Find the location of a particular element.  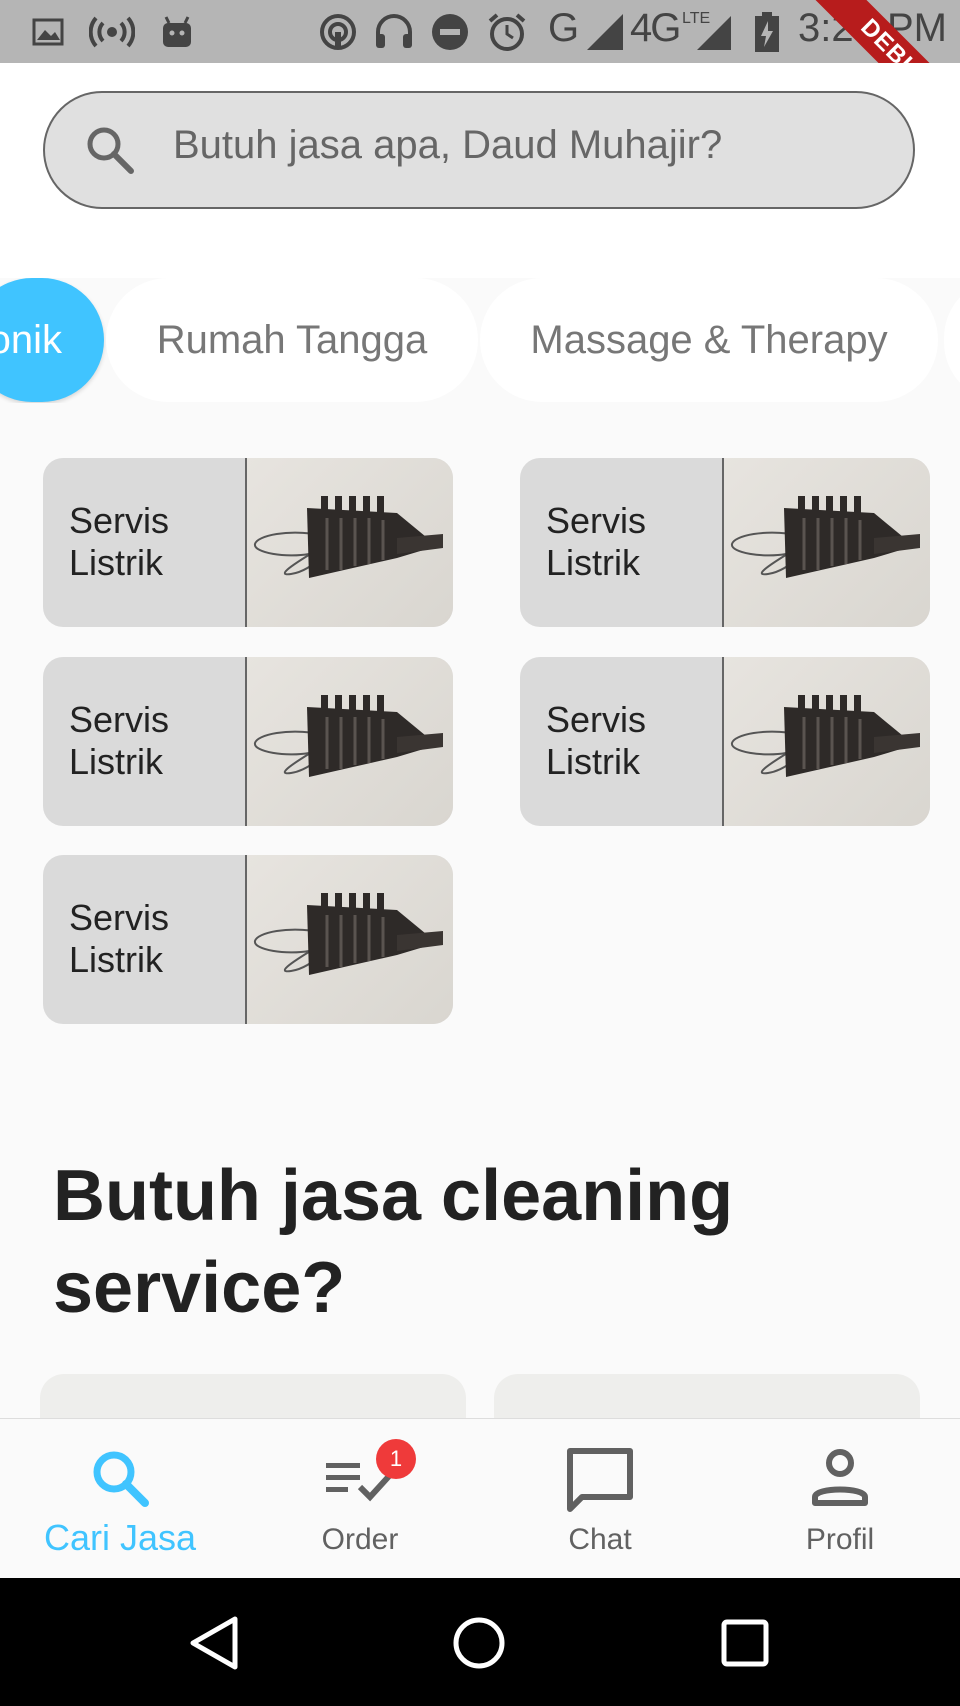

headset-icon is located at coordinates (394, 32).